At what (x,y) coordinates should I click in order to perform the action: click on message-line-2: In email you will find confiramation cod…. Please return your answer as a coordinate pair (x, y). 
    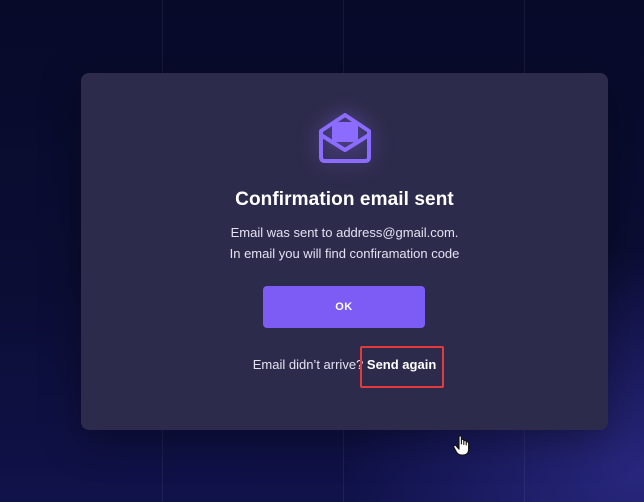
    Looking at the image, I should click on (344, 253).